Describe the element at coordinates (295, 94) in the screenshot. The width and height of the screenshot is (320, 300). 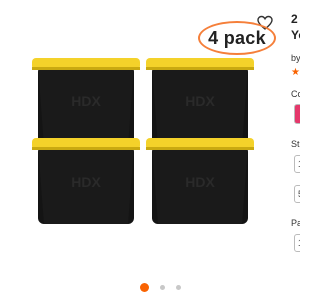
I see `color-label: Co` at that location.